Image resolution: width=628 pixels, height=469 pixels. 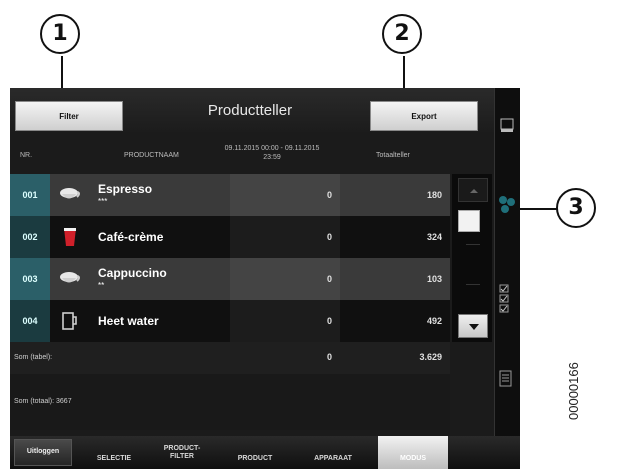 What do you see at coordinates (573, 391) in the screenshot?
I see `figure-id: 00000166` at bounding box center [573, 391].